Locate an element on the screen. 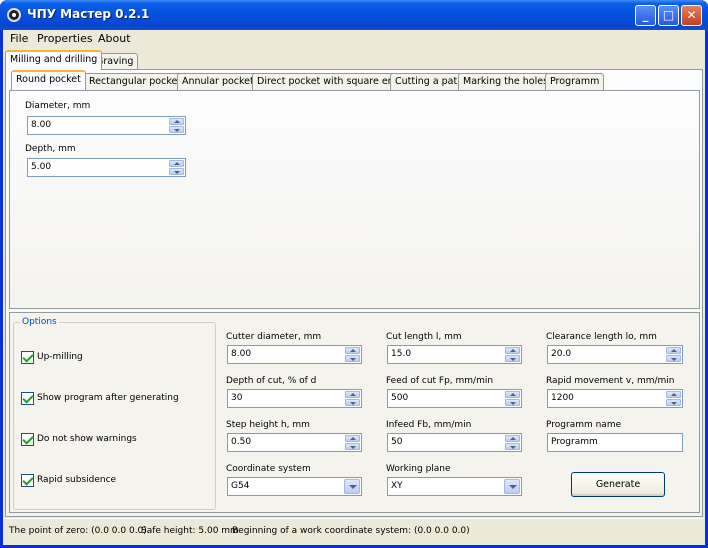  depth-of-cut-label: Depth of cut, % of d is located at coordinates (271, 381).